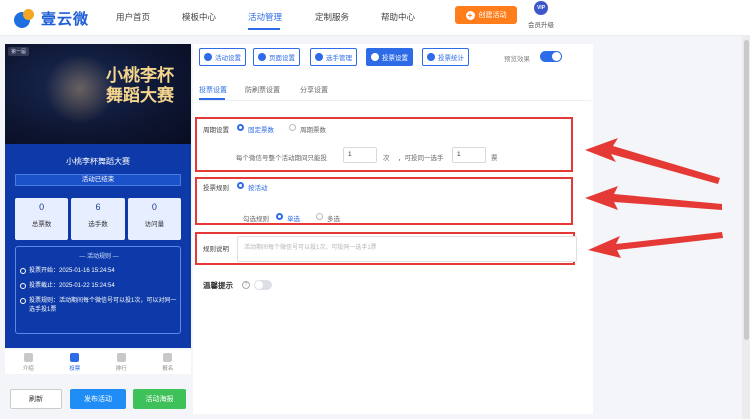  Describe the element at coordinates (314, 90) in the screenshot. I see `subtab-share: 分享设置` at that location.